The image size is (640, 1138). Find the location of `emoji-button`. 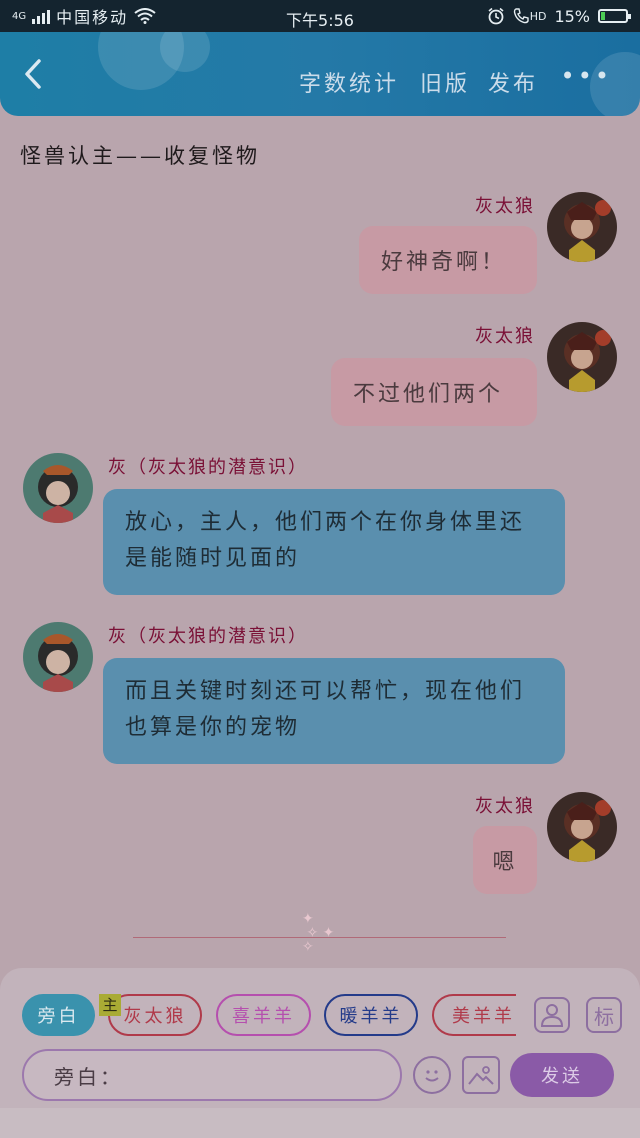

emoji-button is located at coordinates (432, 1075).